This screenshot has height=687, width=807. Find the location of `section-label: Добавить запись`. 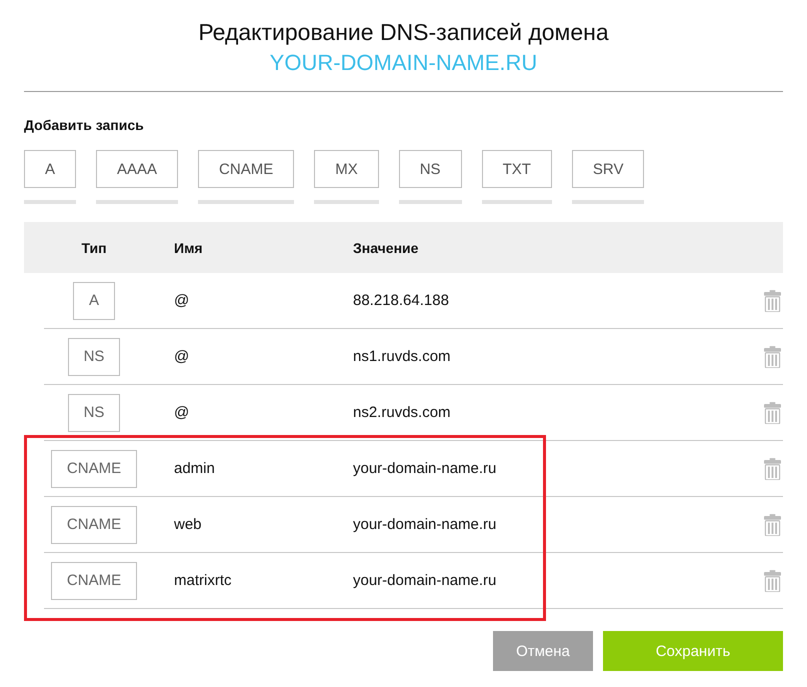

section-label: Добавить запись is located at coordinates (84, 125).